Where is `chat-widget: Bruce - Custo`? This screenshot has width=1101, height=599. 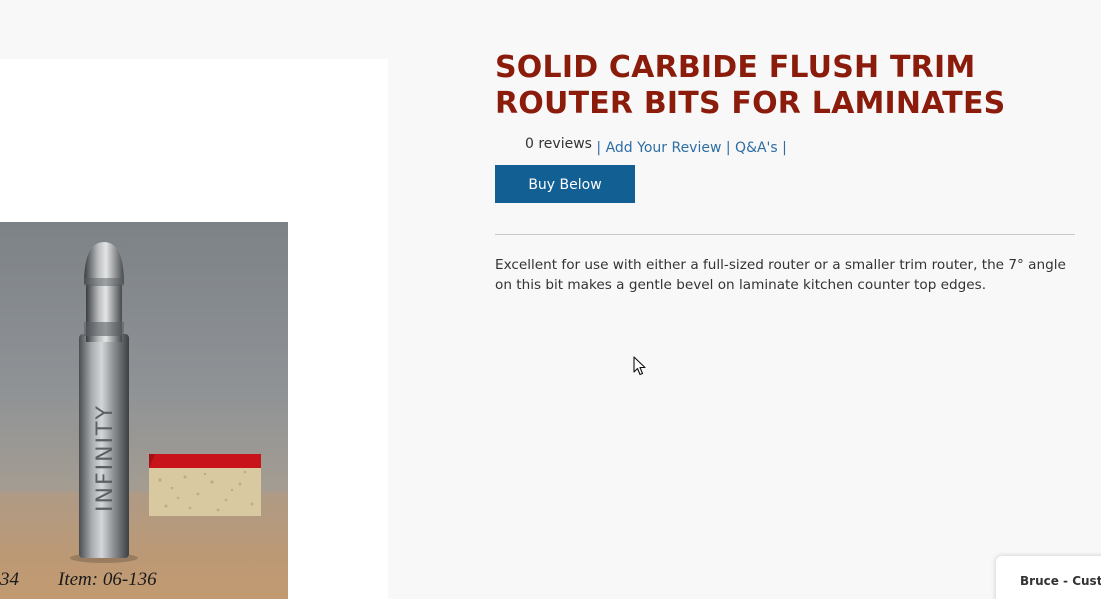
chat-widget: Bruce - Custo is located at coordinates (1048, 577).